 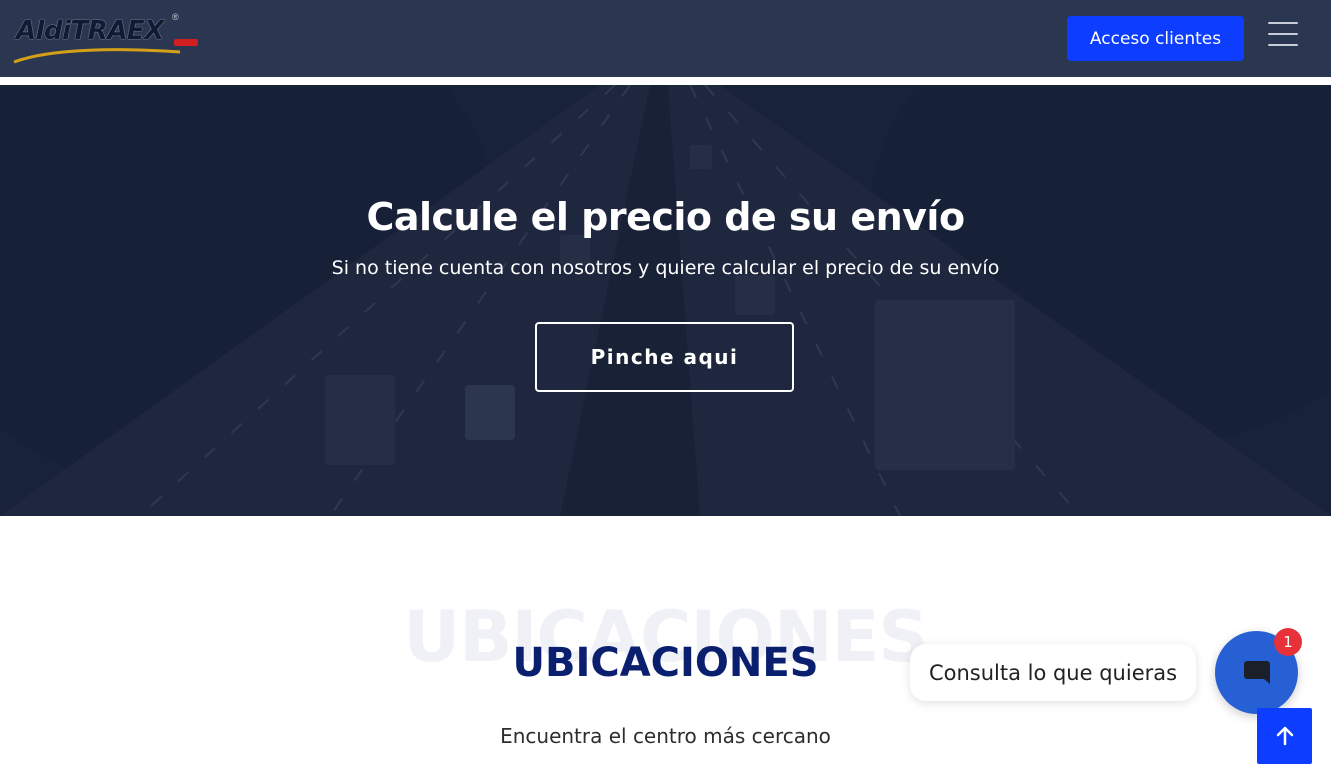 I want to click on chat-prompt-bubble: Consulta lo que quieras, so click(x=1053, y=672).